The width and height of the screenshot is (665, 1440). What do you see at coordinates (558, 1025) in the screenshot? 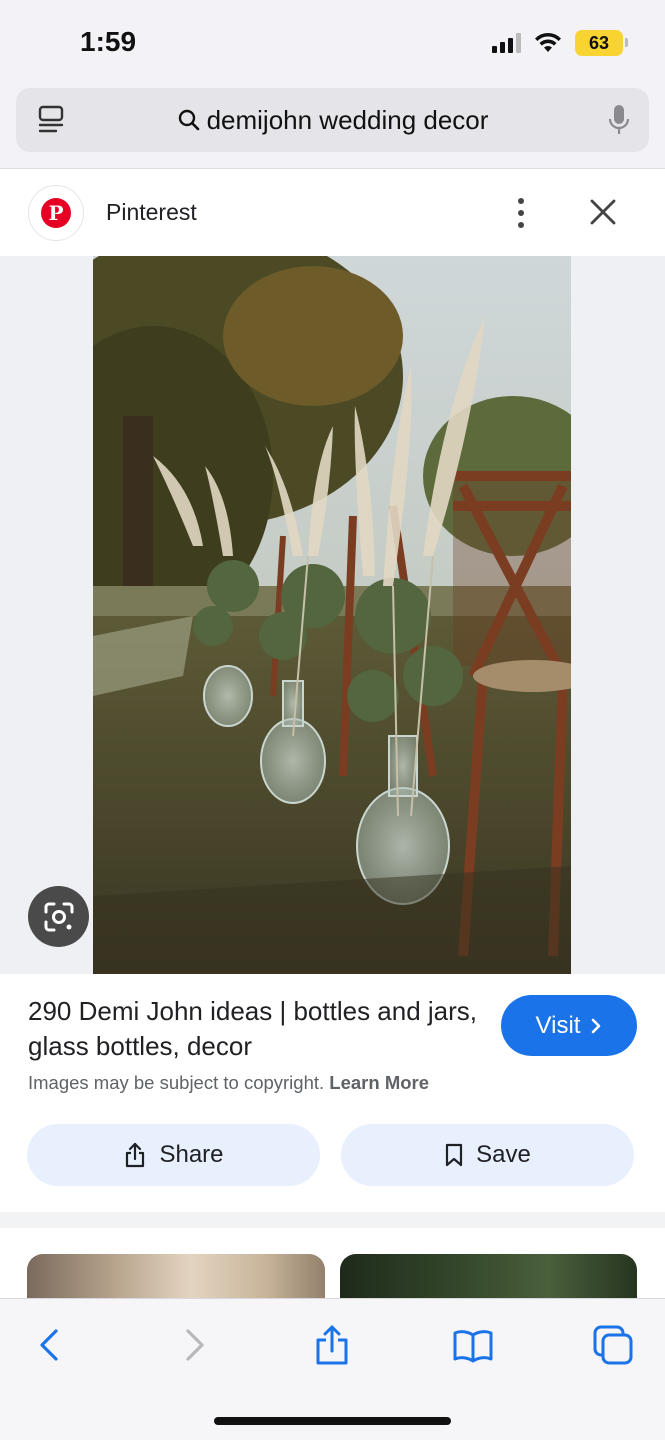
I see `visit-label: Visit` at bounding box center [558, 1025].